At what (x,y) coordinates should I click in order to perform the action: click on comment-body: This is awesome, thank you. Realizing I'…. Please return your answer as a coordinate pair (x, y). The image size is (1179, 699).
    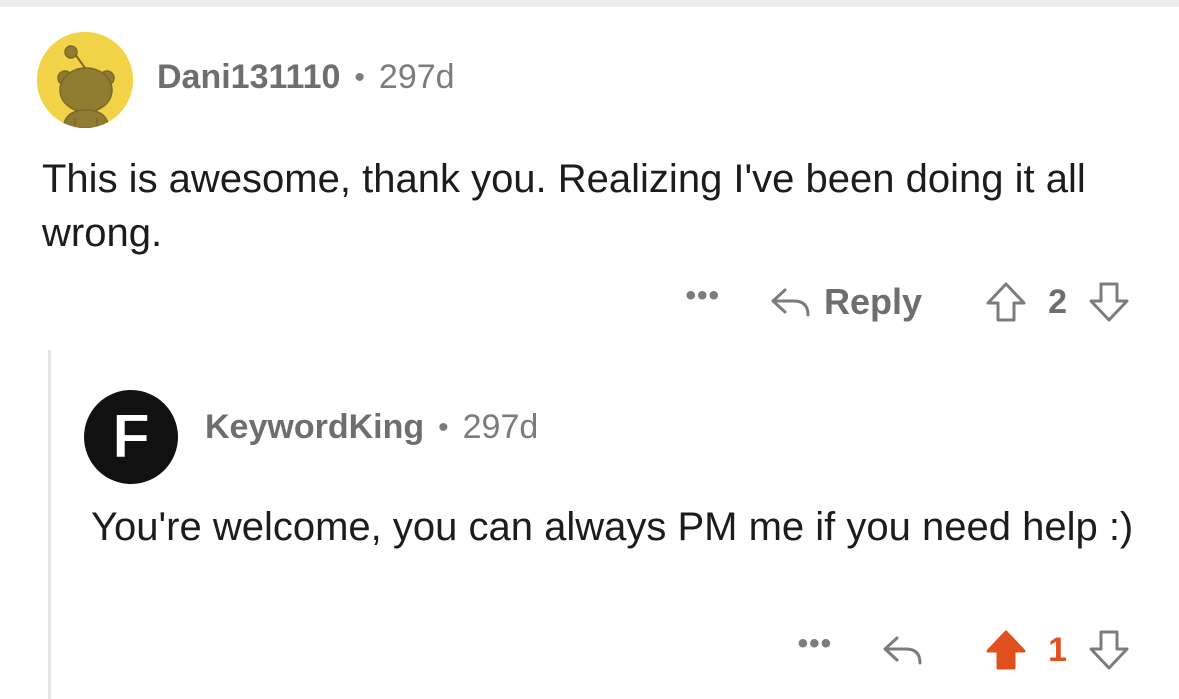
    Looking at the image, I should click on (564, 206).